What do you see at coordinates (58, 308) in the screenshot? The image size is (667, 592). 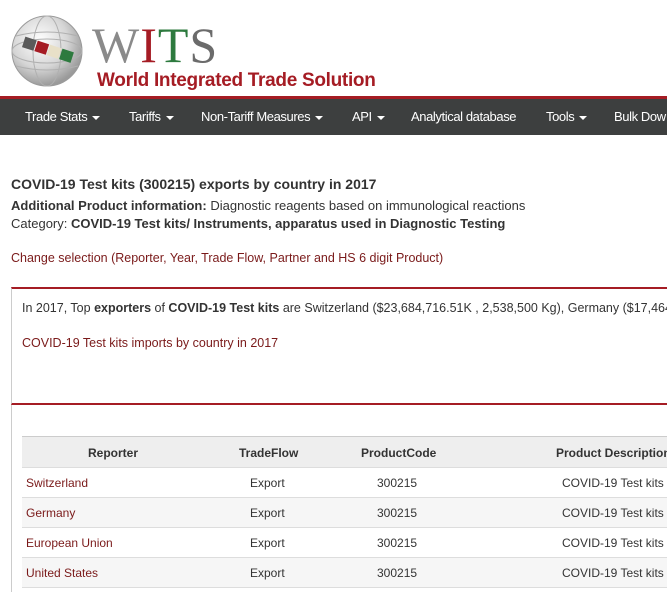 I see `summary-part: In 2017, Top` at bounding box center [58, 308].